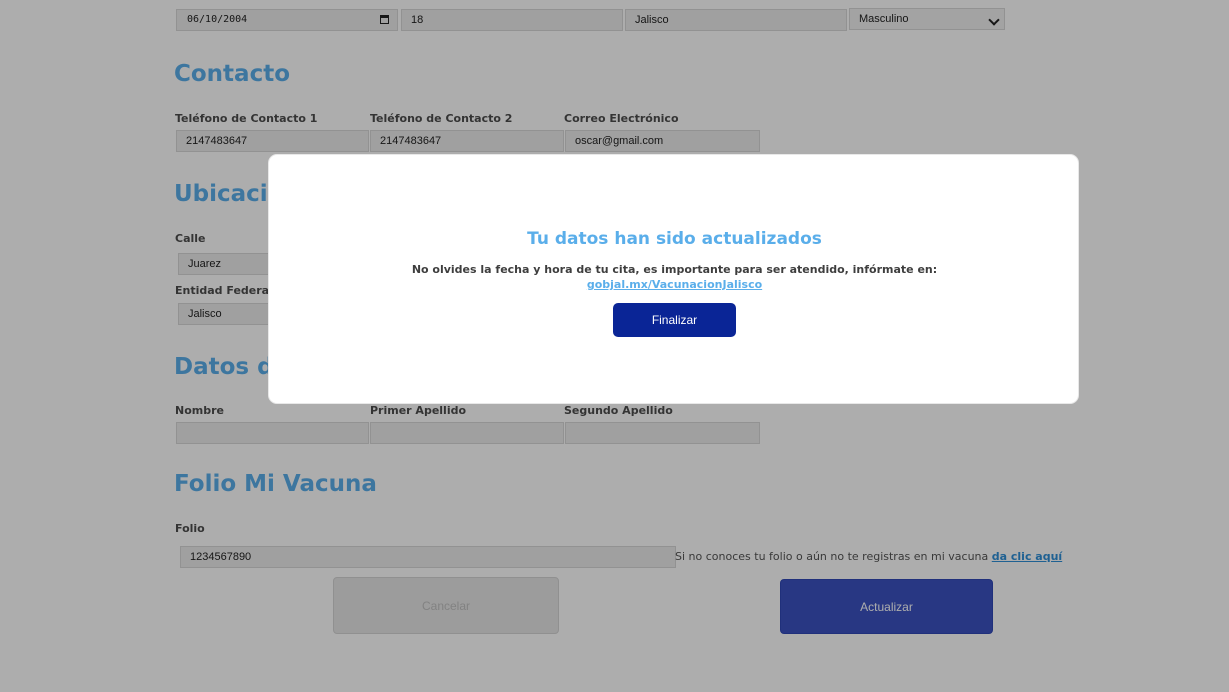  What do you see at coordinates (674, 320) in the screenshot?
I see `finish-button: Finalizar` at bounding box center [674, 320].